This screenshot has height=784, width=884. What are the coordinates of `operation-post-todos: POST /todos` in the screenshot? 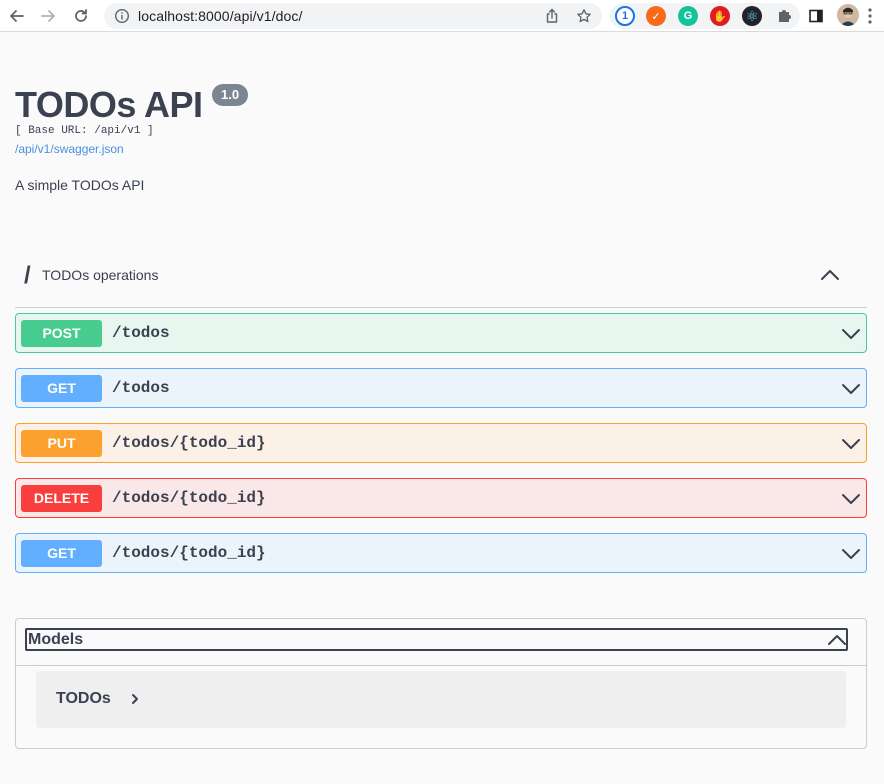 It's located at (441, 333).